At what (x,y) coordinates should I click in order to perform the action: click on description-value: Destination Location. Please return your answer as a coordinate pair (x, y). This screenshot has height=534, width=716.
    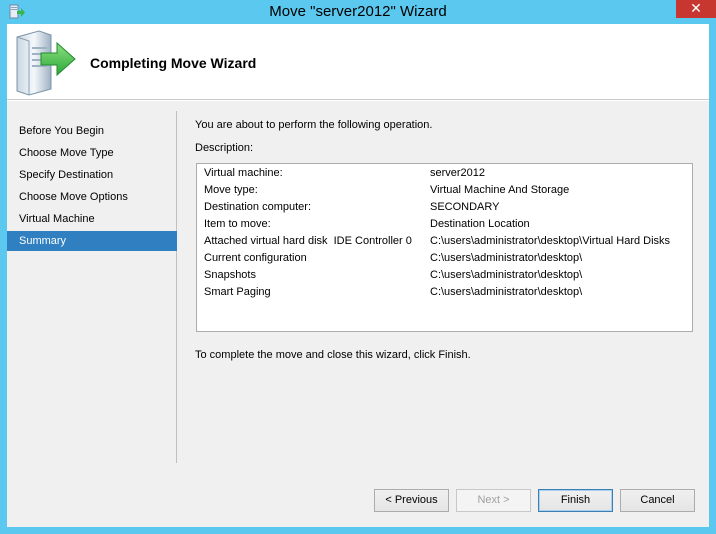
    Looking at the image, I should click on (480, 224).